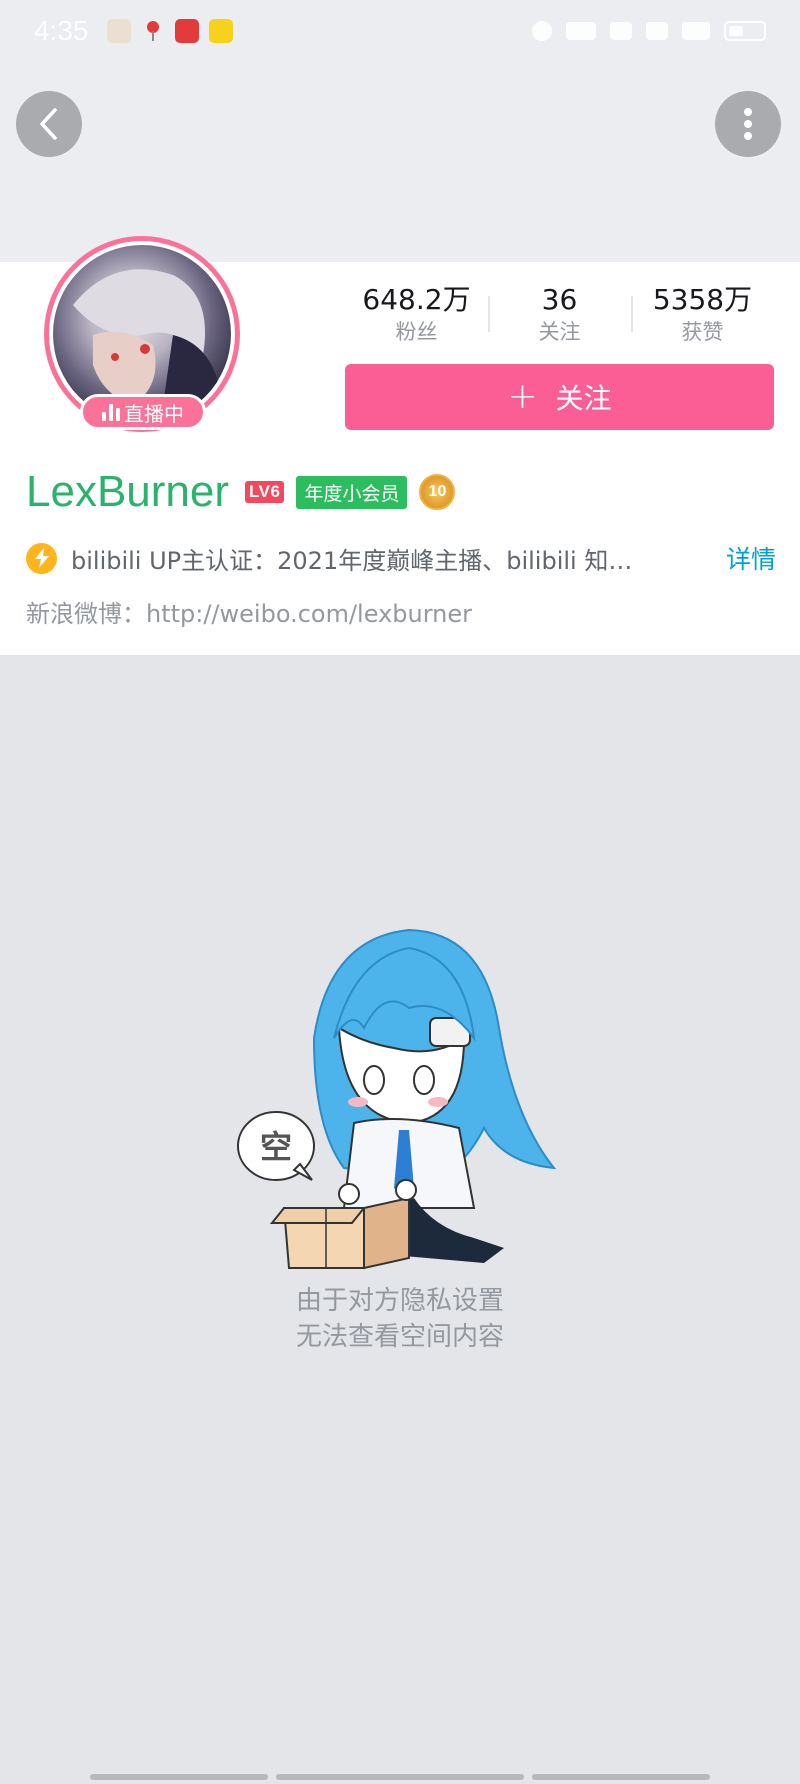  What do you see at coordinates (751, 558) in the screenshot?
I see `details-link: 详情` at bounding box center [751, 558].